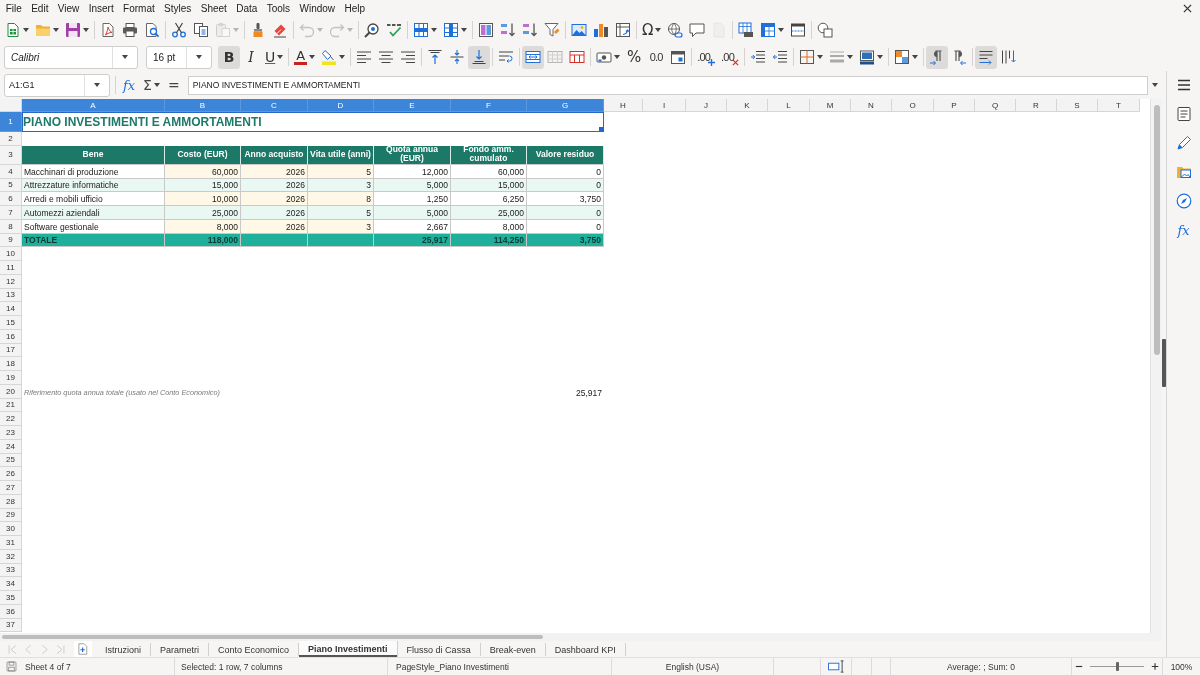 Image resolution: width=1200 pixels, height=675 pixels. I want to click on menu-item: Help, so click(354, 8).